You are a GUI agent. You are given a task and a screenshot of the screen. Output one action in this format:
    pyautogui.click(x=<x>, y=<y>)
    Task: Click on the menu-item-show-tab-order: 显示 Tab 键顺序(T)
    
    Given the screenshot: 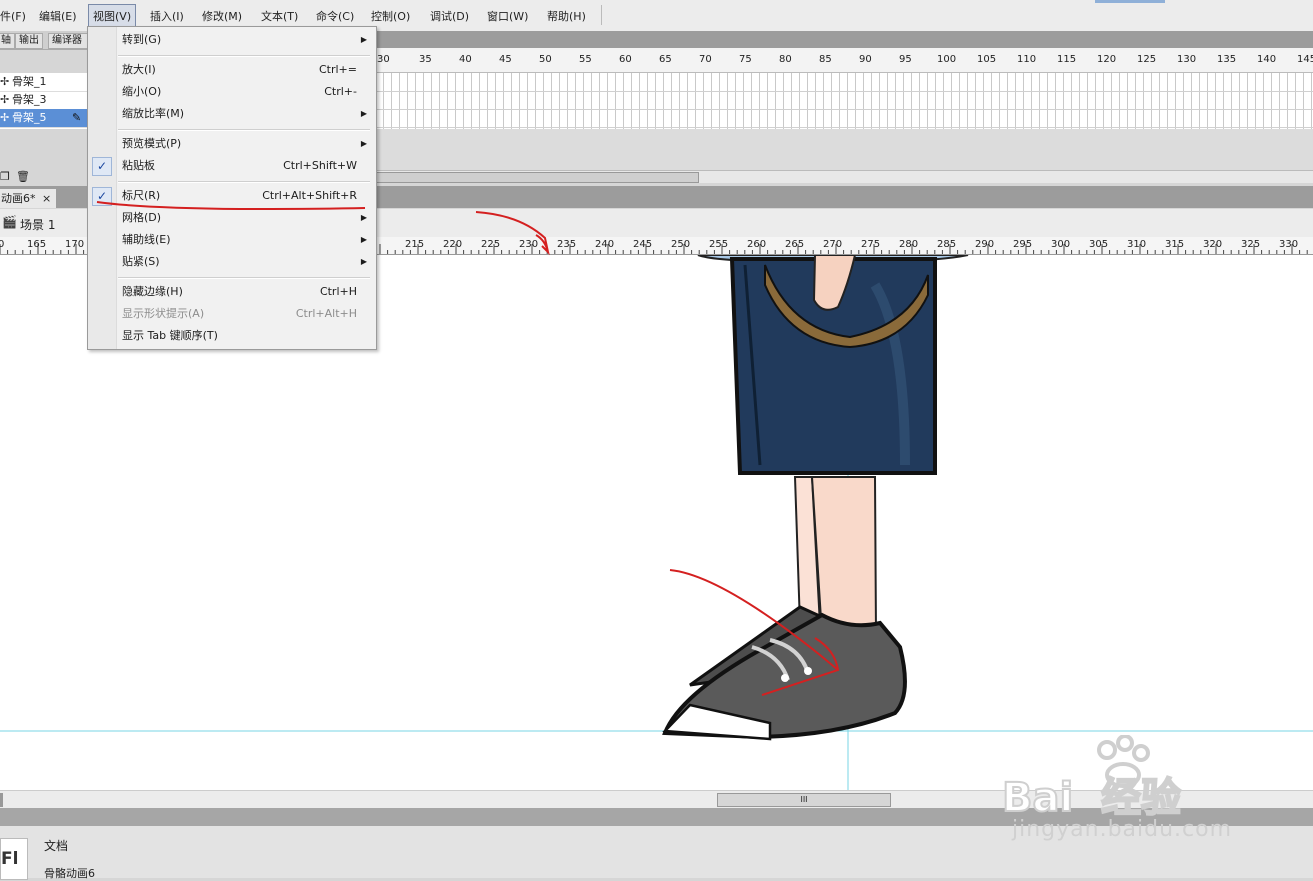 What is the action you would take?
    pyautogui.click(x=232, y=336)
    